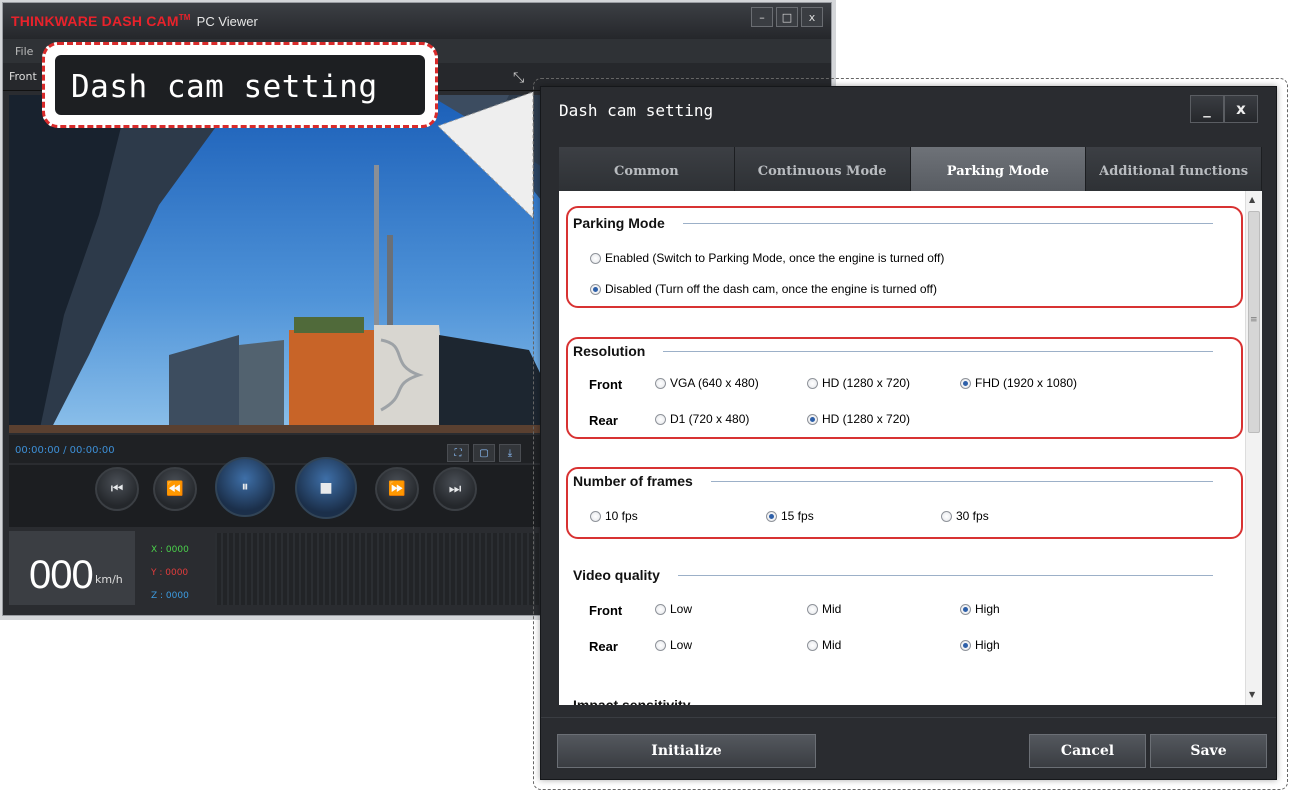 Image resolution: width=1292 pixels, height=791 pixels. I want to click on rear-res-d1: D1 (720 x 480), so click(702, 419).